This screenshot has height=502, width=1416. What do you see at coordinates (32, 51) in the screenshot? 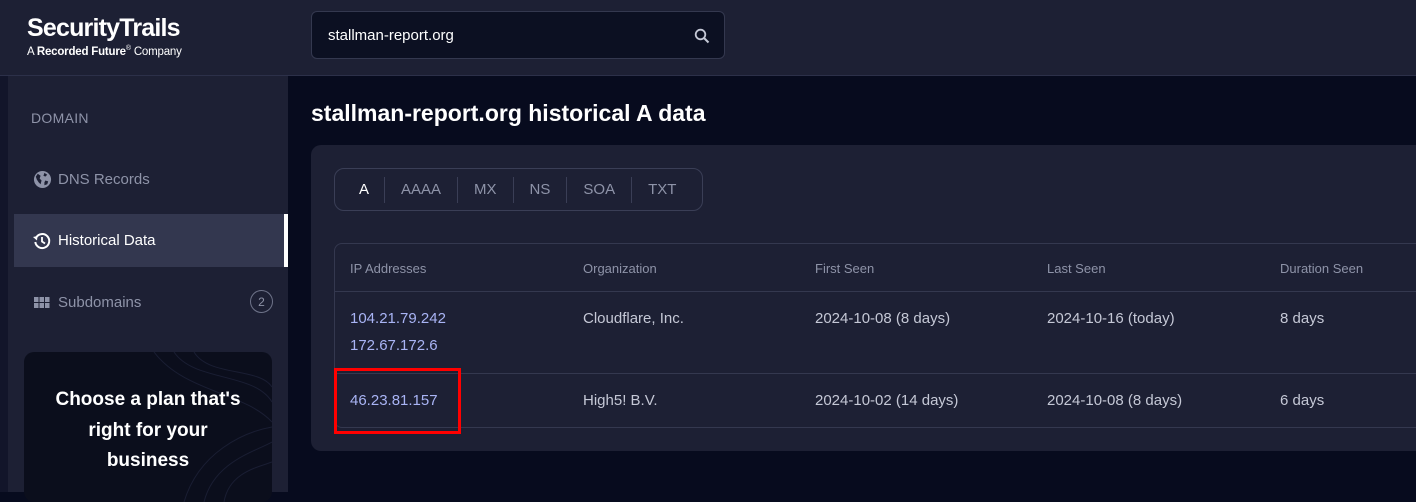
I see `logo-tagline-prefix: A` at bounding box center [32, 51].